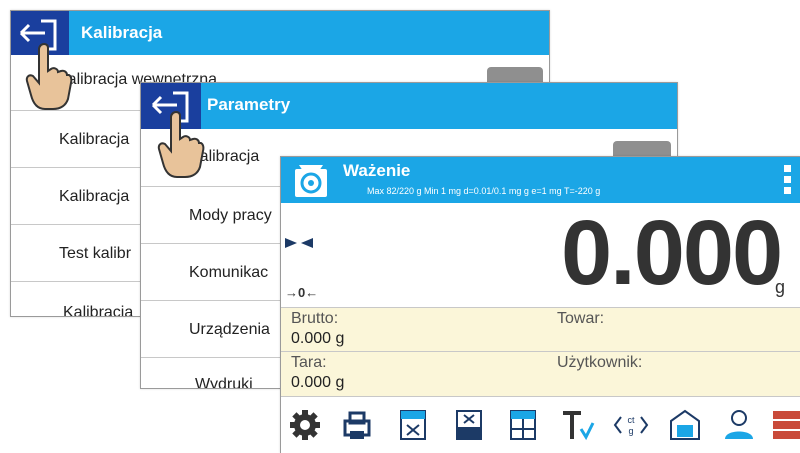 Image resolution: width=800 pixels, height=453 pixels. I want to click on calibration-titlebar: Kalibracja, so click(280, 33).